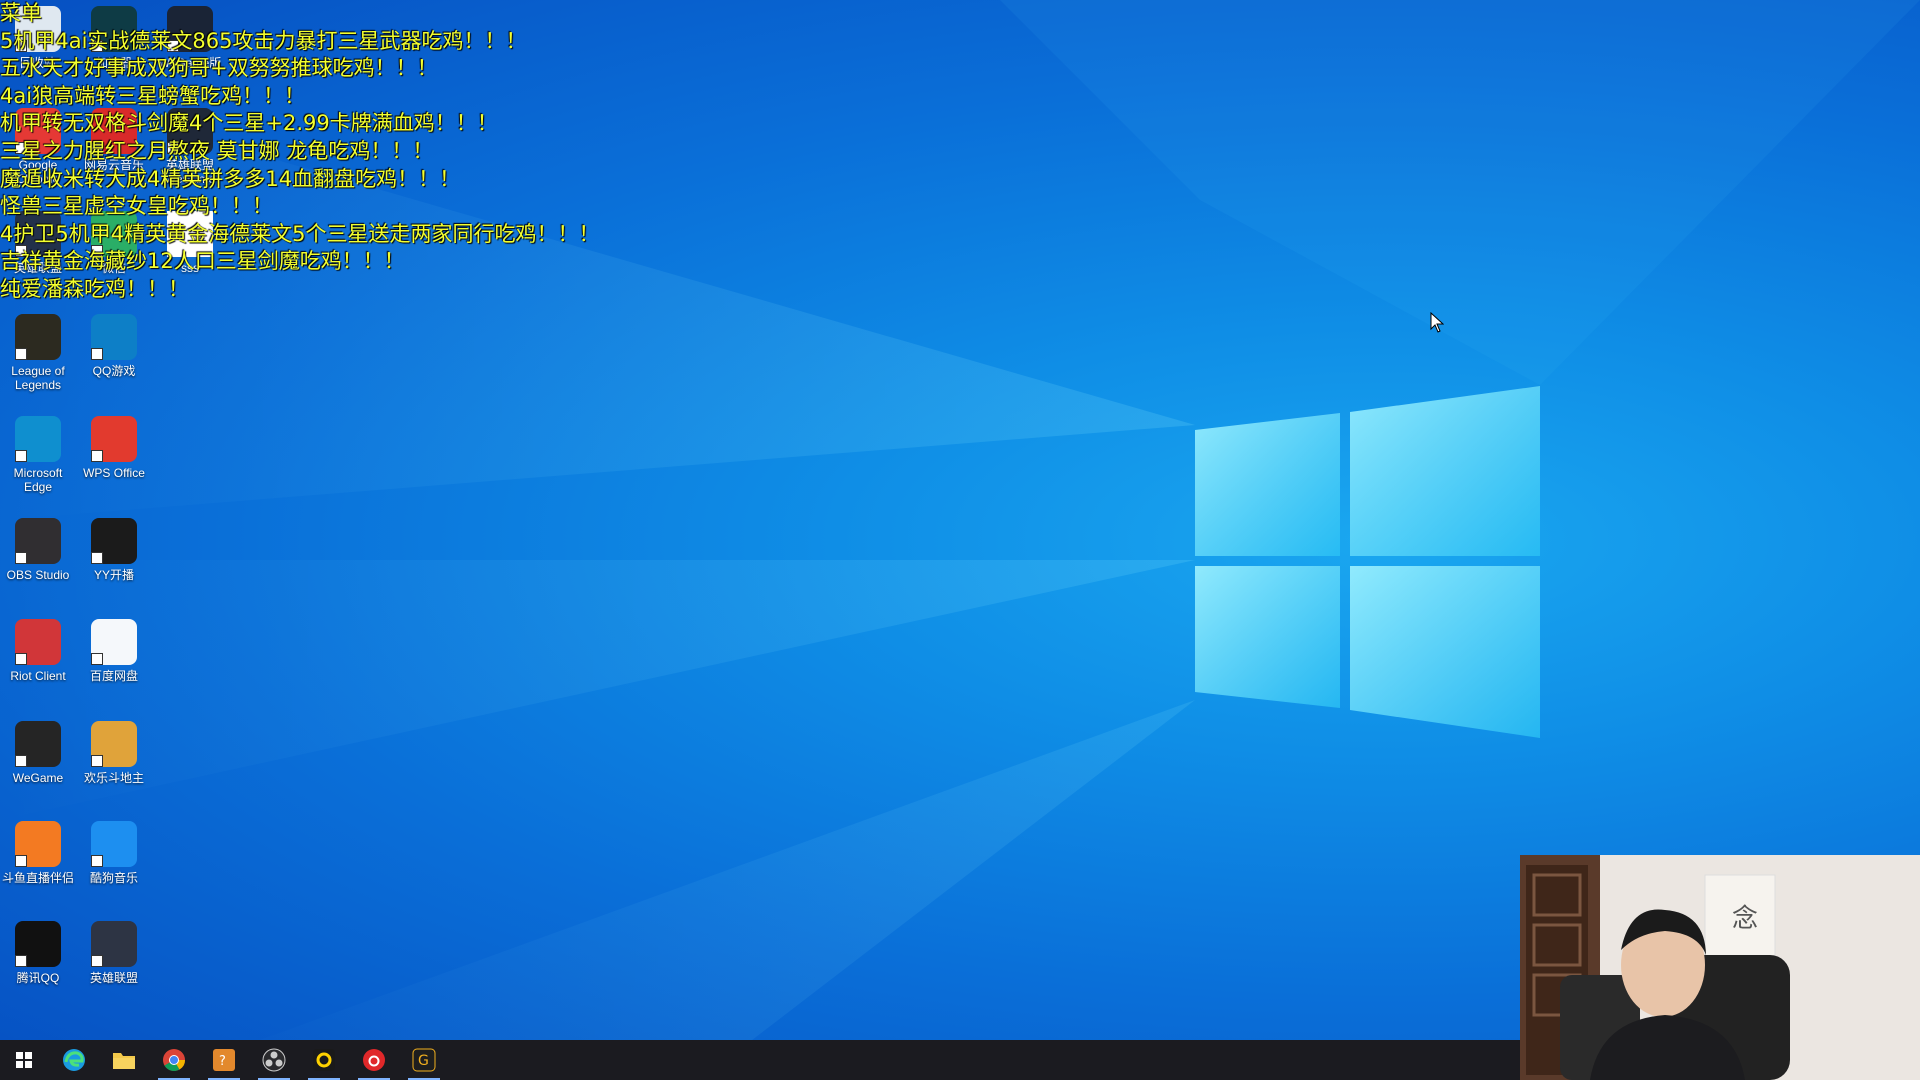 The image size is (1920, 1080). Describe the element at coordinates (38, 642) in the screenshot. I see `riot-icon` at that location.